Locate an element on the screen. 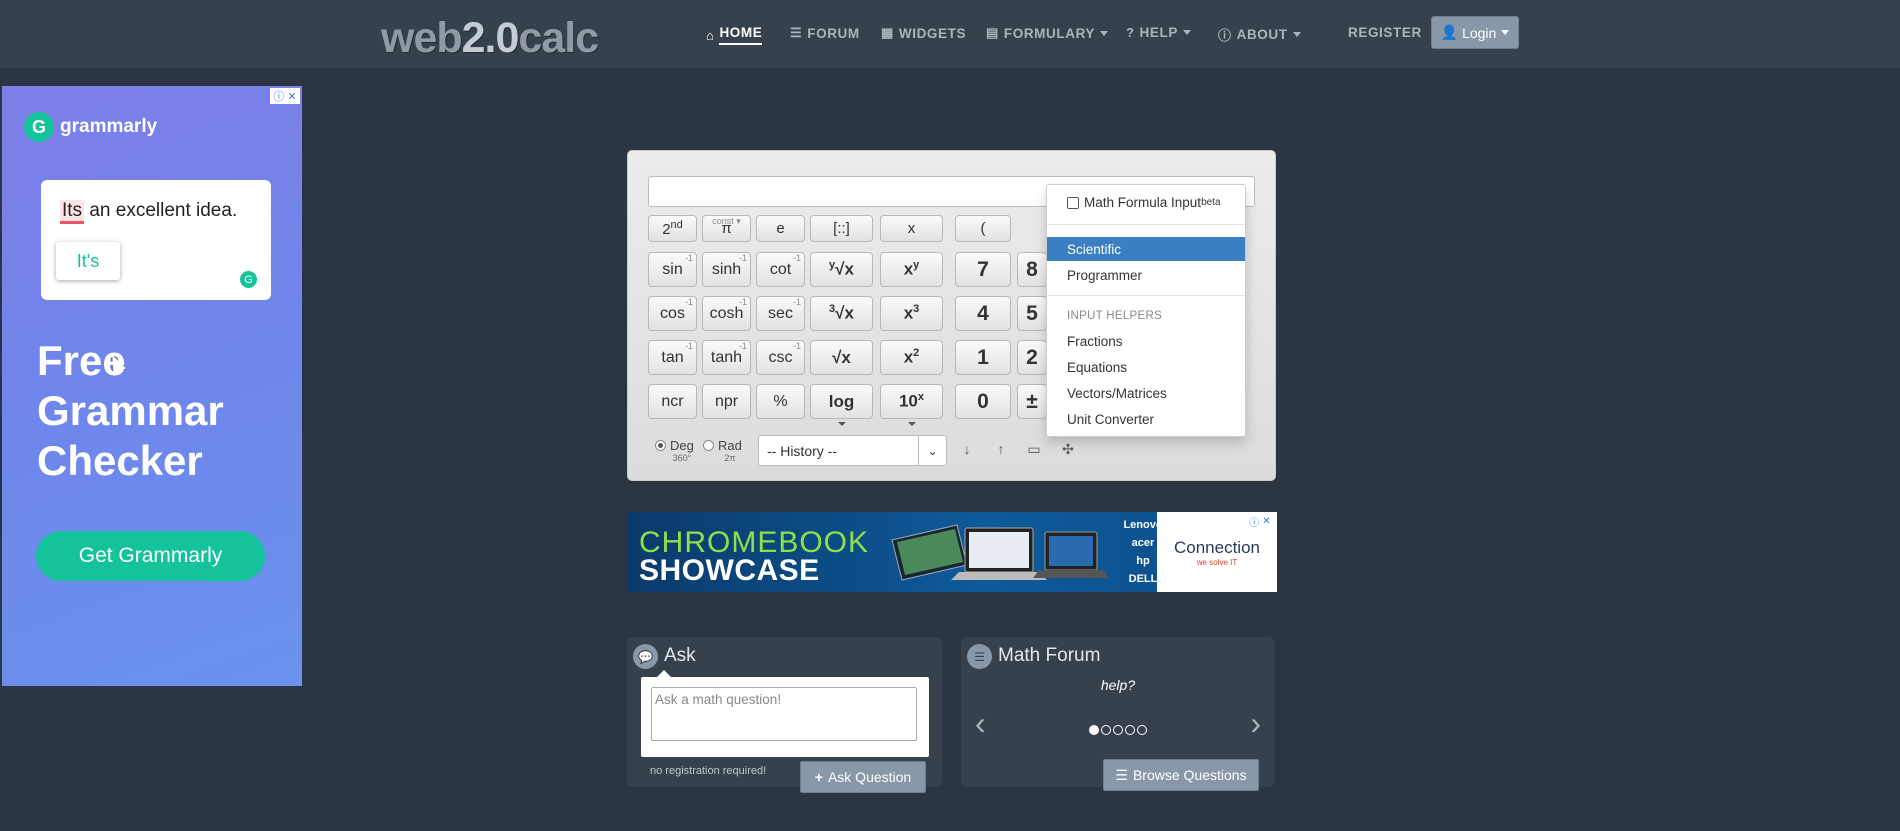 The image size is (1900, 831). key-tanh: tanh -1 is located at coordinates (726, 357).